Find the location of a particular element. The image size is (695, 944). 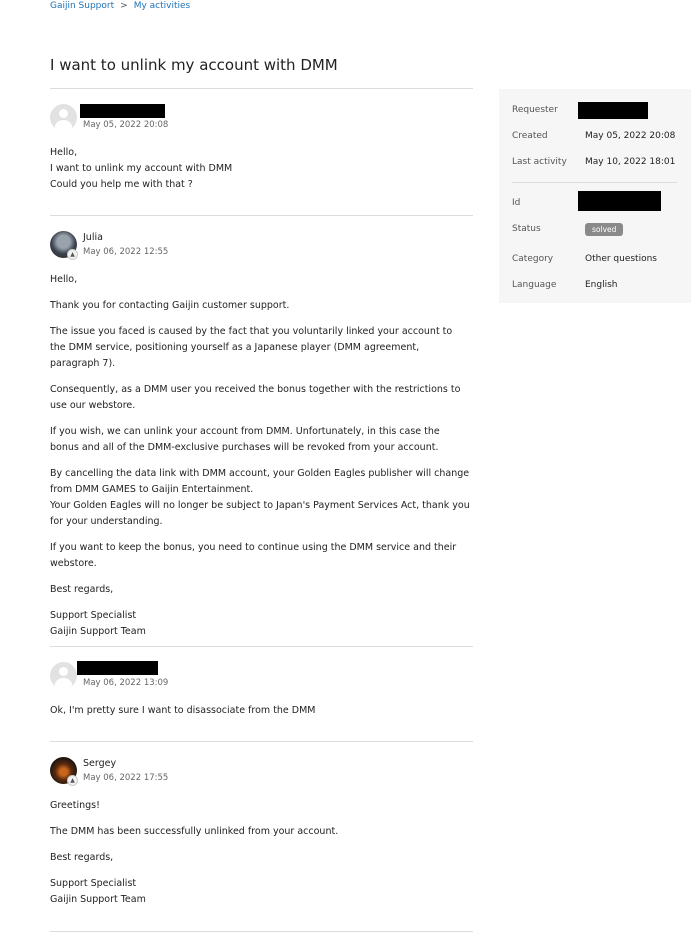

requester-label: Requester is located at coordinates (535, 110).